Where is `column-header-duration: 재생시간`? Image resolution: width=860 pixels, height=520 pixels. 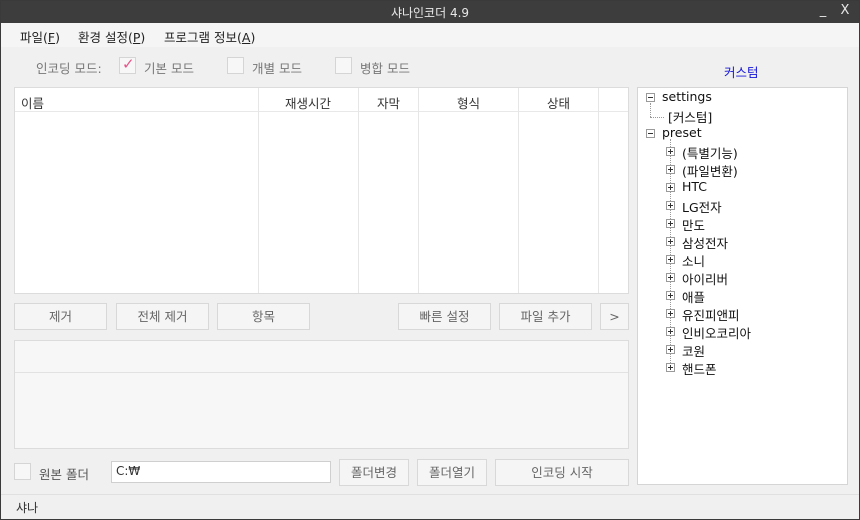
column-header-duration: 재생시간 is located at coordinates (308, 103).